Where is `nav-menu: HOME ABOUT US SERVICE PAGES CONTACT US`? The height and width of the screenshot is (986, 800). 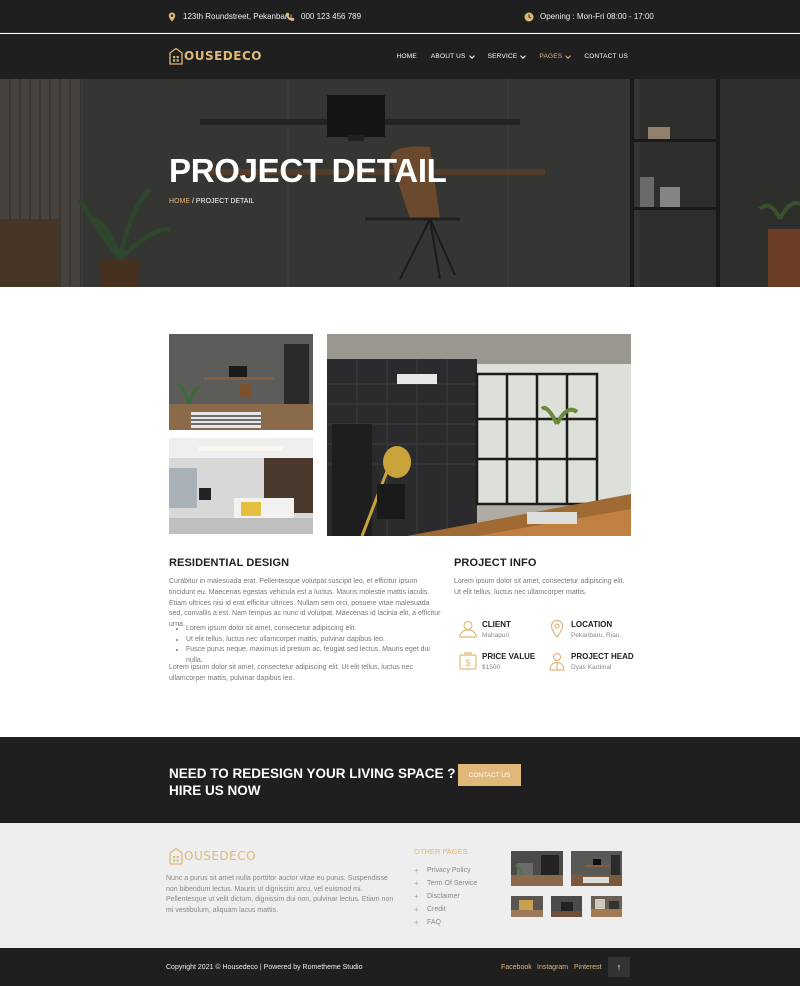
nav-menu: HOME ABOUT US SERVICE PAGES CONTACT US is located at coordinates (505, 56).